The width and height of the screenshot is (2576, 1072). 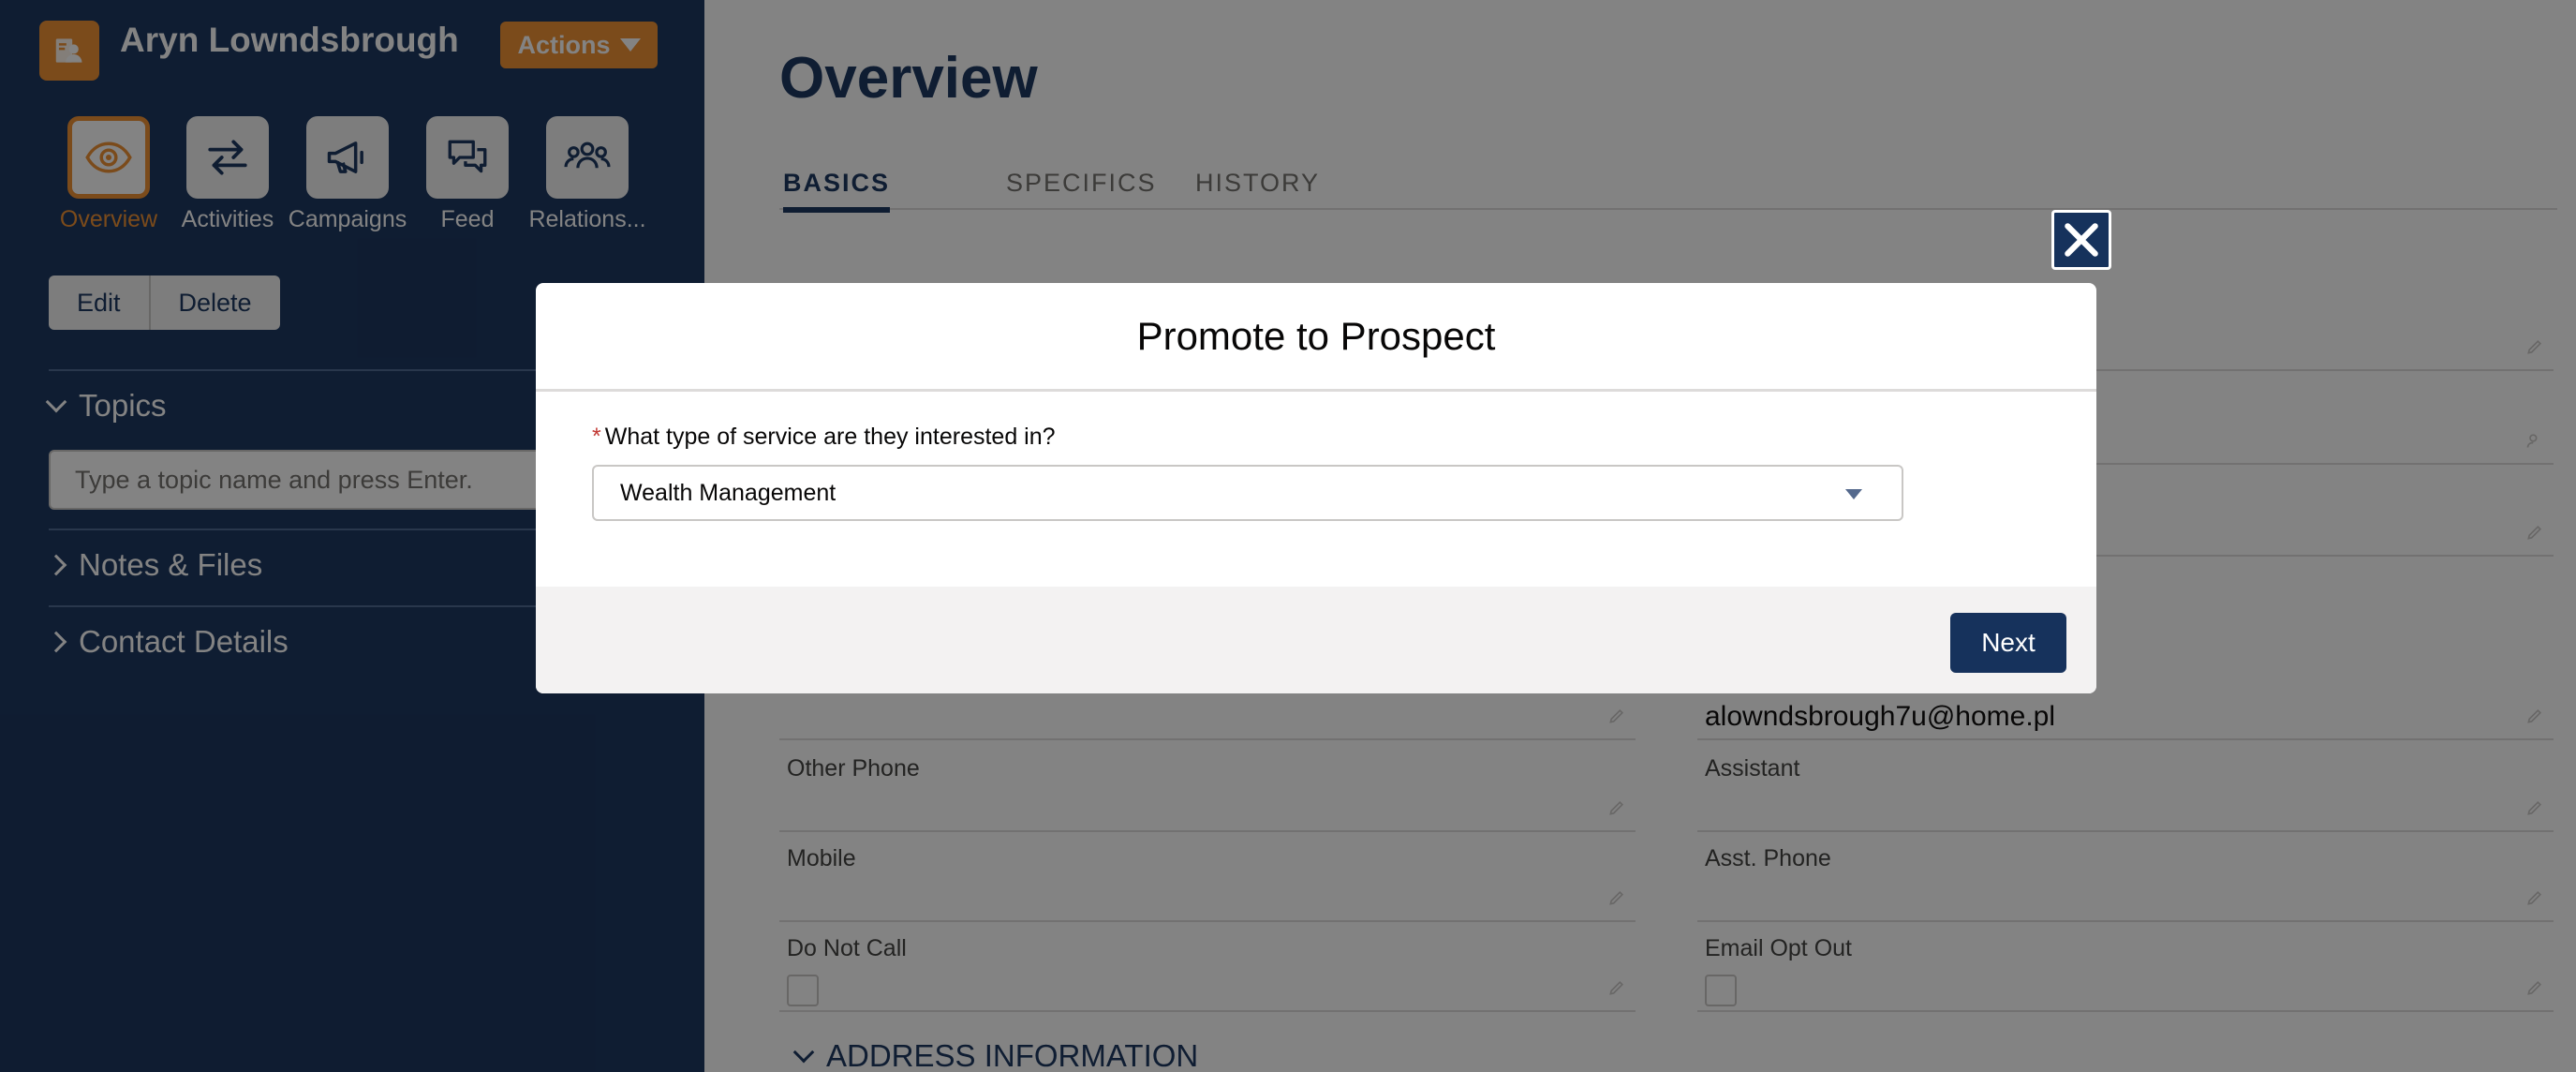 What do you see at coordinates (597, 437) in the screenshot?
I see `required-indicator: *` at bounding box center [597, 437].